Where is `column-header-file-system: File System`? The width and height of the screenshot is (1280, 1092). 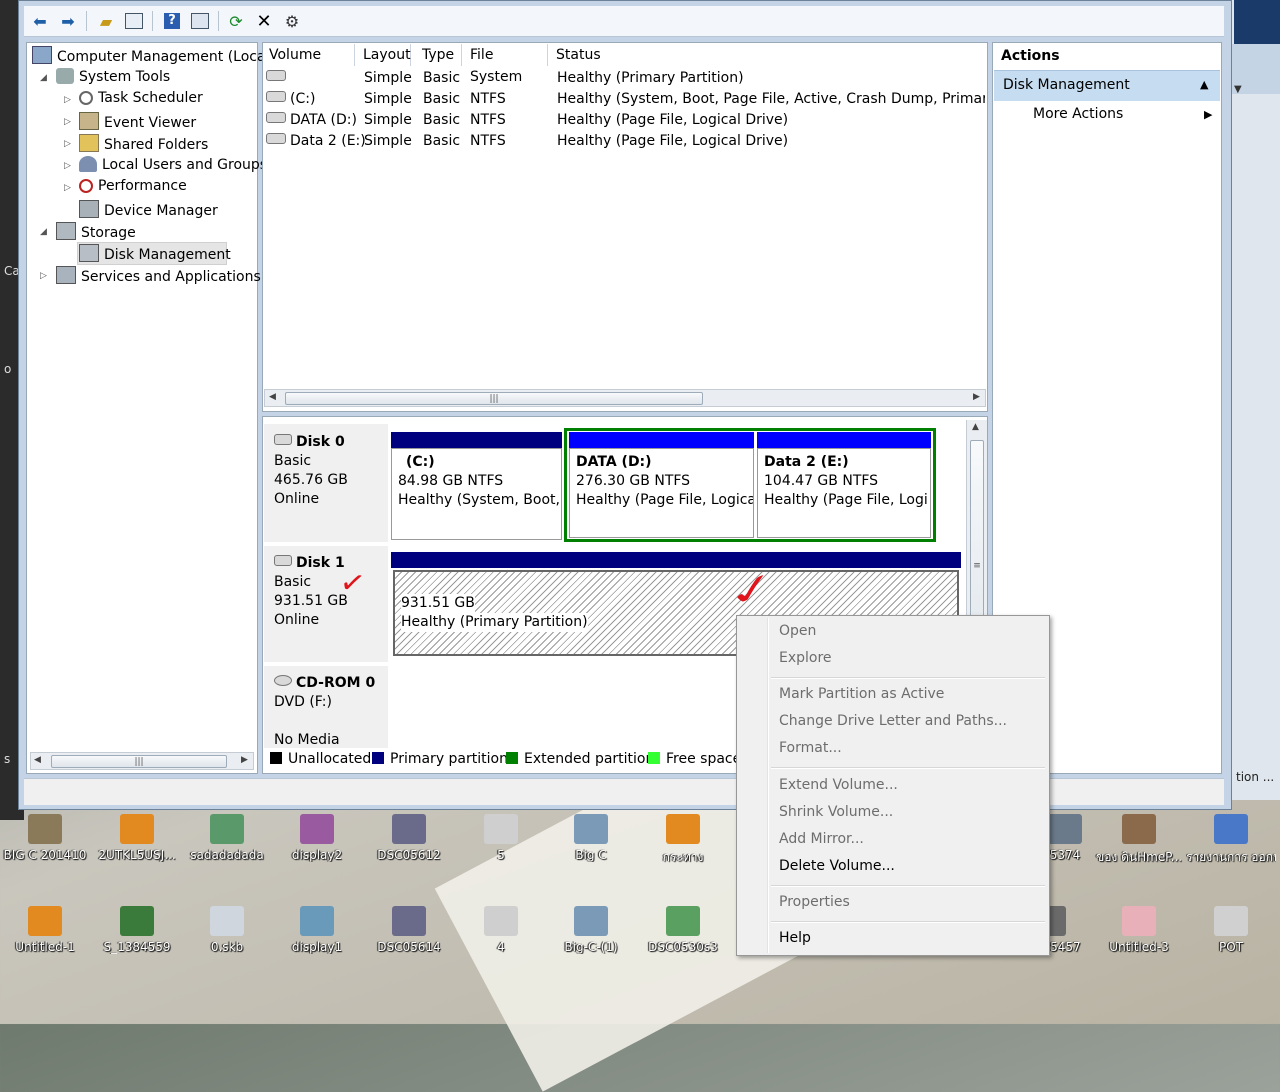
column-header-file-system: File System is located at coordinates (506, 64).